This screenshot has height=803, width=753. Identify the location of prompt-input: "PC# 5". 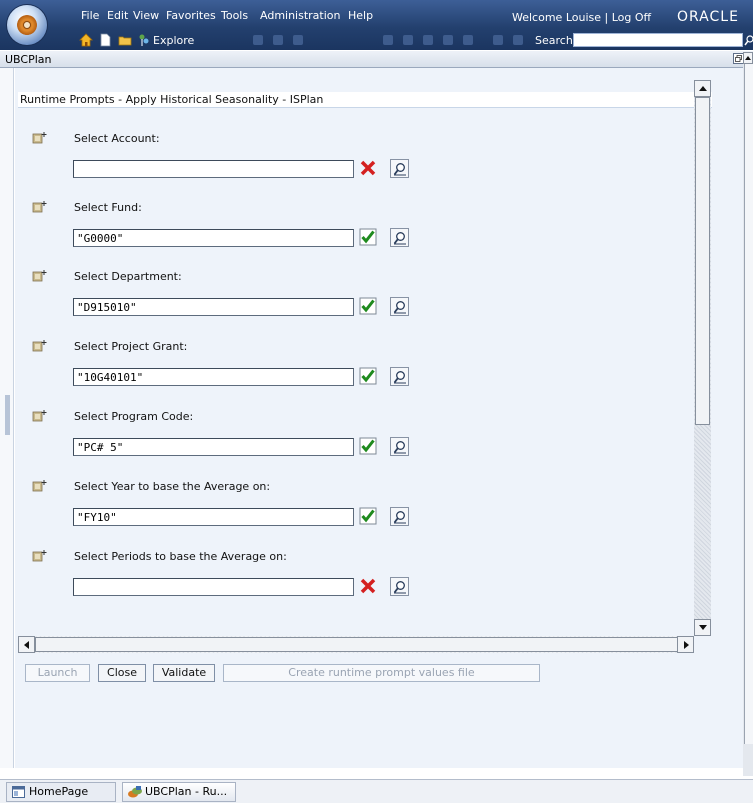
(213, 447).